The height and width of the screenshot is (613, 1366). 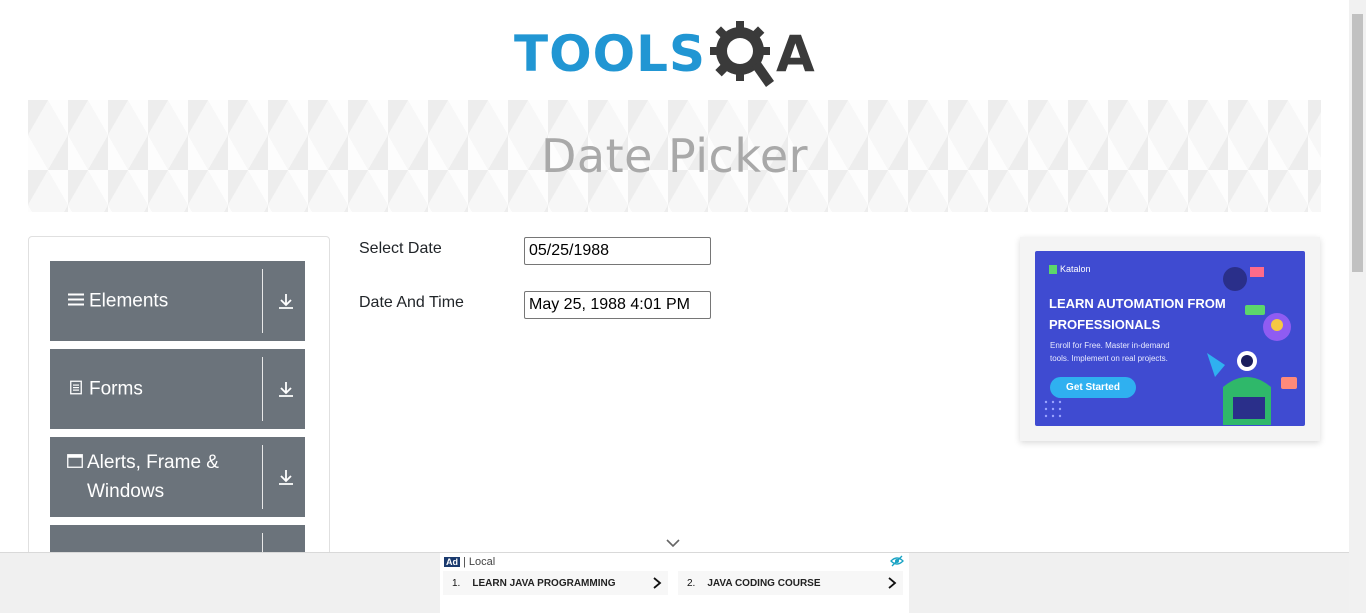 What do you see at coordinates (153, 477) in the screenshot?
I see `sidebar-group-label: Alerts, Frame & Windows` at bounding box center [153, 477].